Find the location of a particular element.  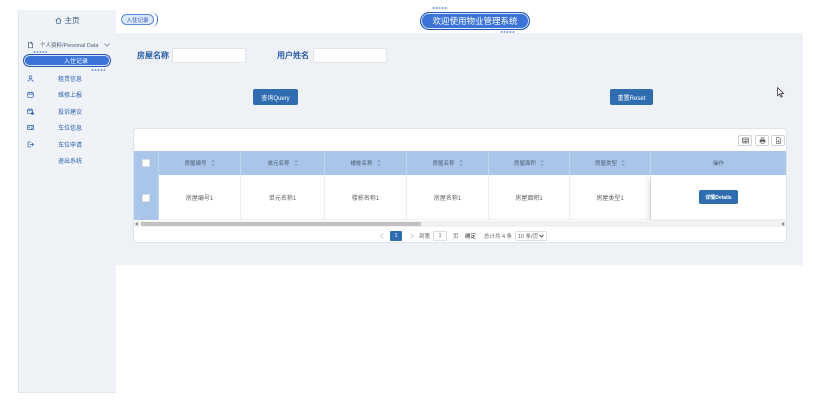

row-actions-cell: 详情Details is located at coordinates (718, 197).